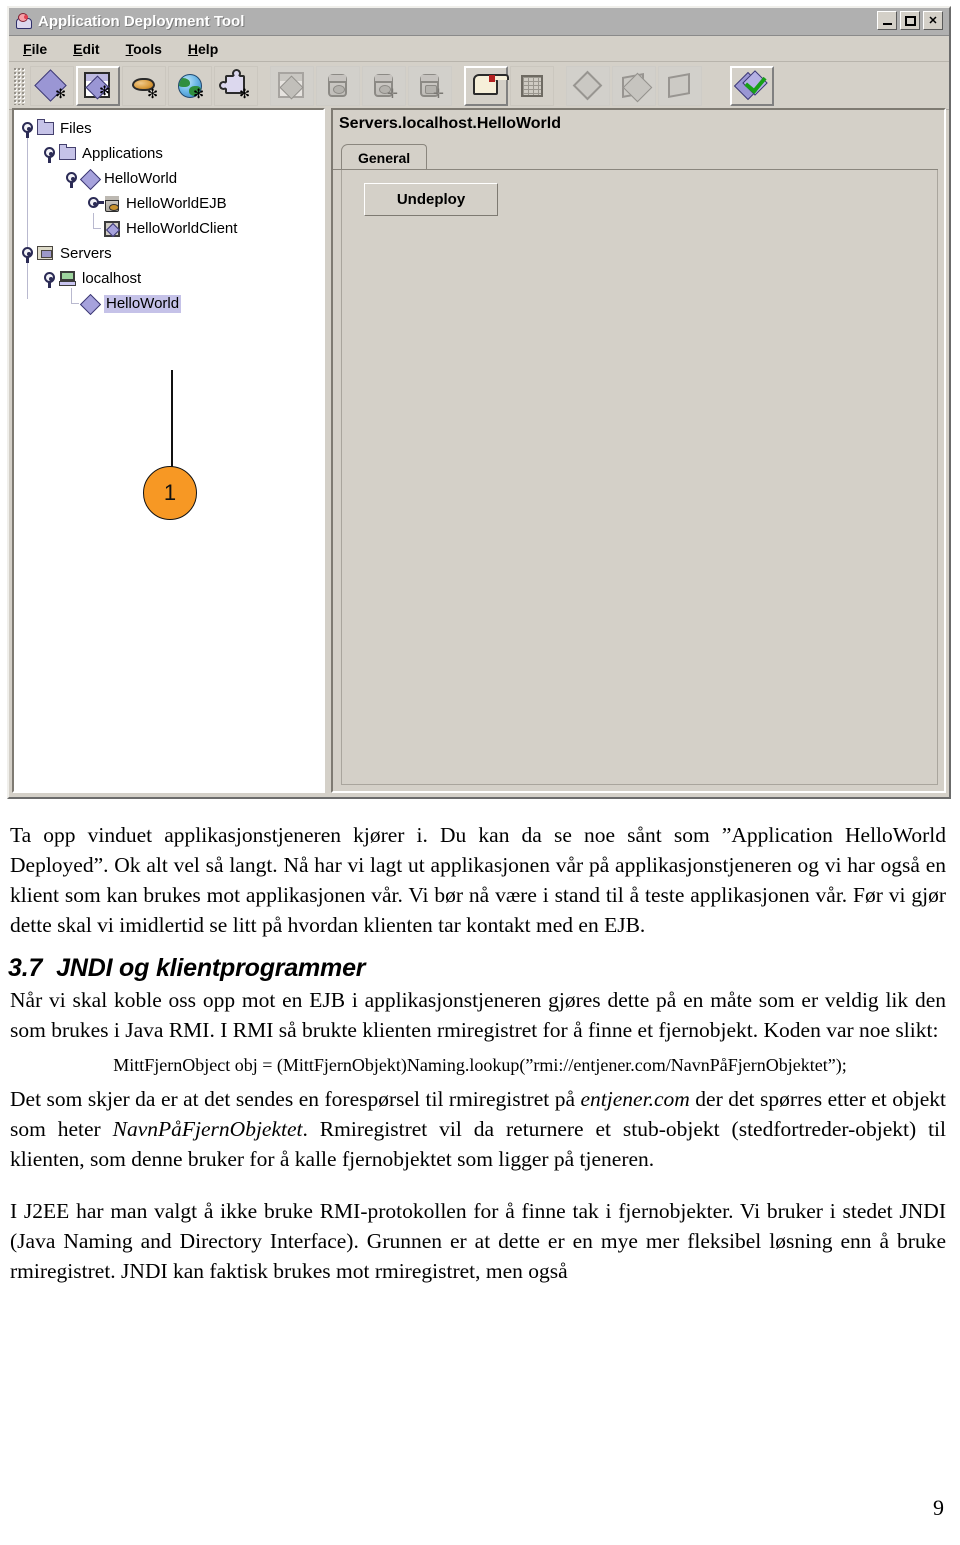 This screenshot has width=960, height=1545. I want to click on deploy-module-icon, so click(634, 85).